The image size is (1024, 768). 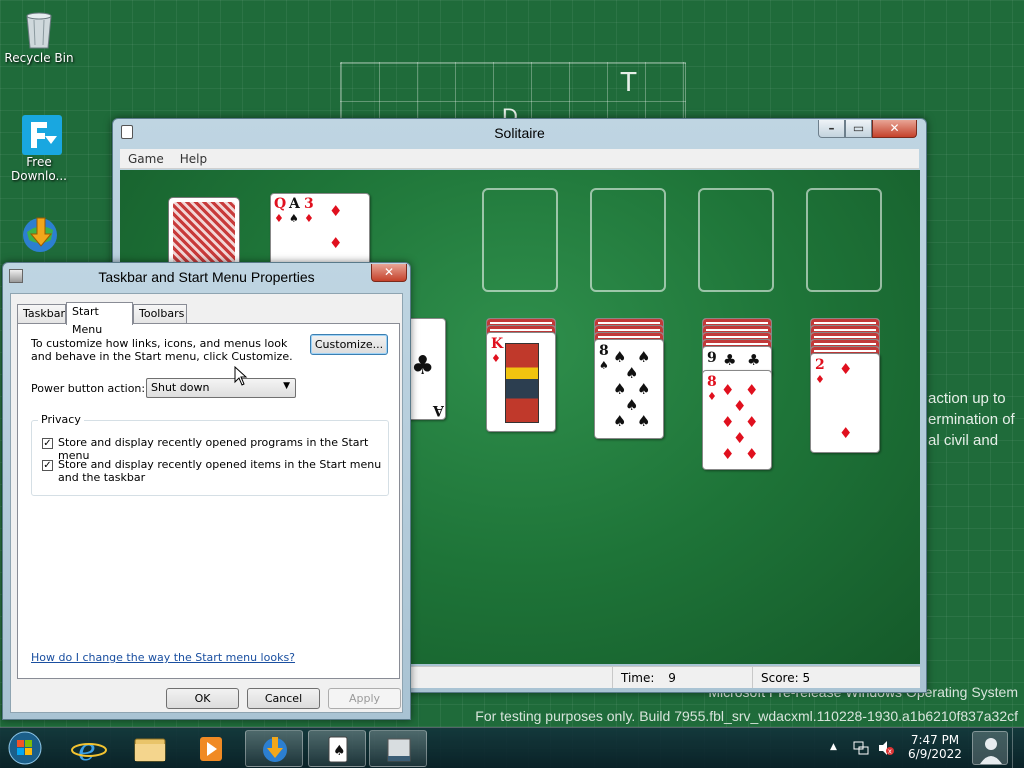 I want to click on folder-icon, so click(x=150, y=750).